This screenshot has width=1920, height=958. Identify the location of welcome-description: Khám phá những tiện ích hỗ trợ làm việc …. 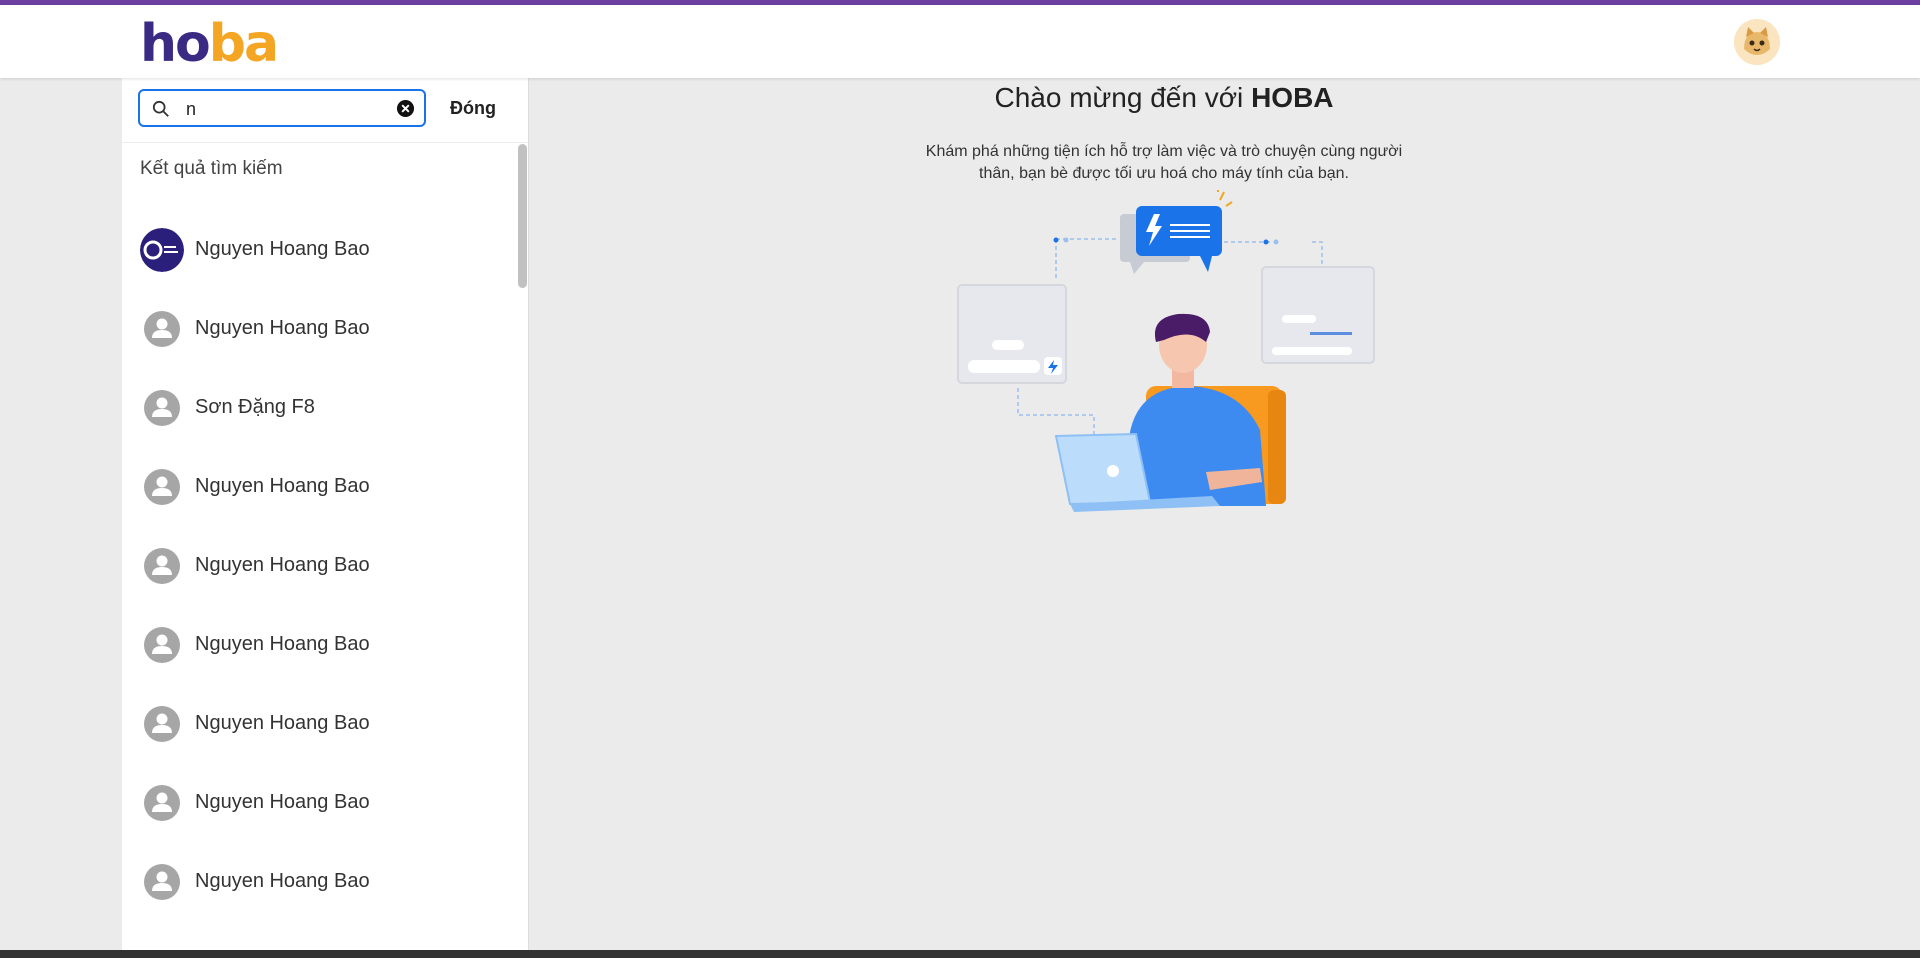
(1164, 162).